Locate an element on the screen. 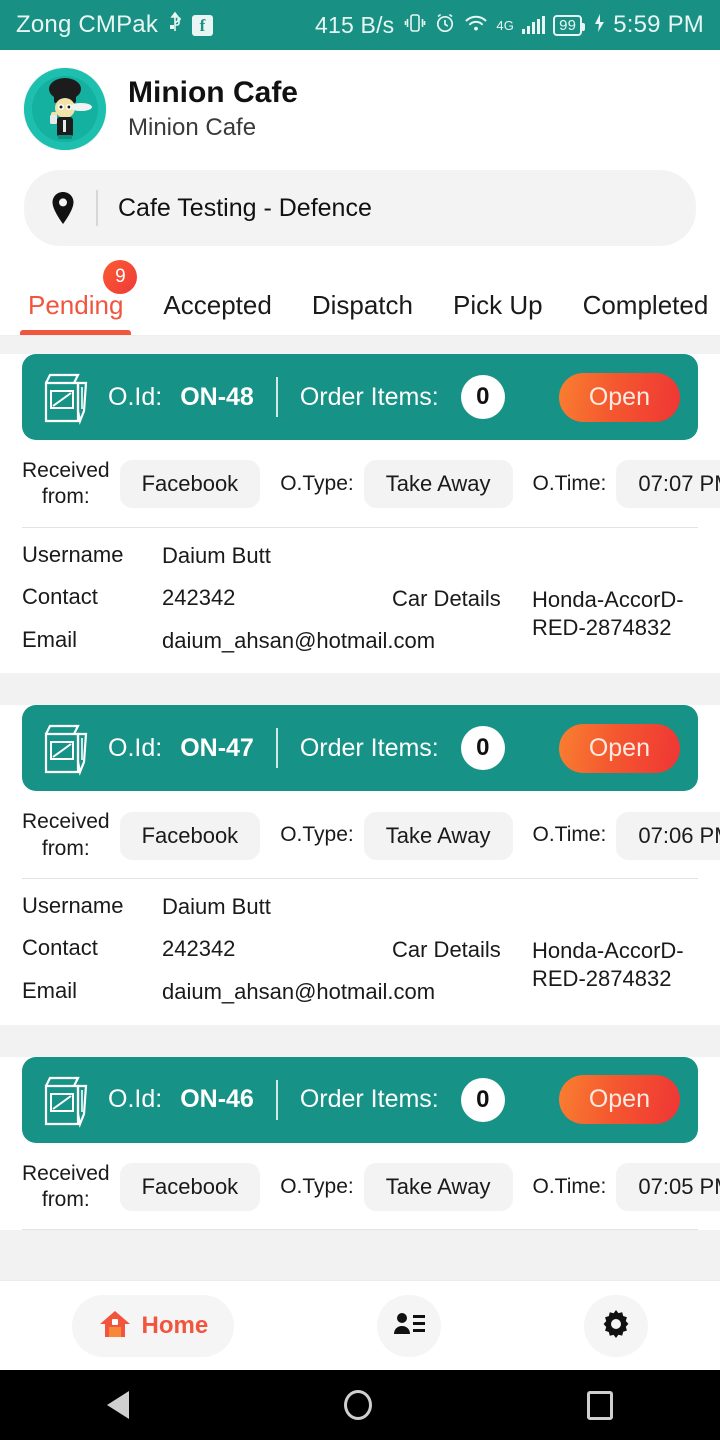 The image size is (720, 1440). detail-row-contact: Contact 242342 is located at coordinates (207, 598).